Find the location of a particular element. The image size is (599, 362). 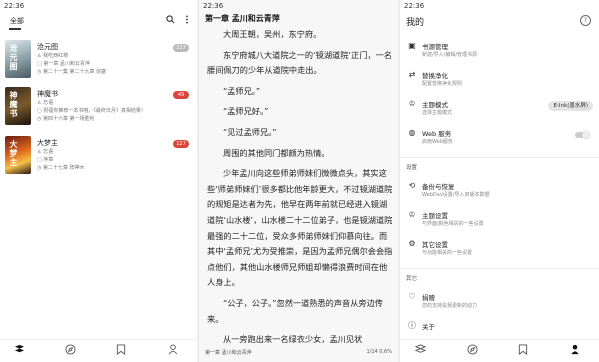

unread-badge: 127 is located at coordinates (181, 144).